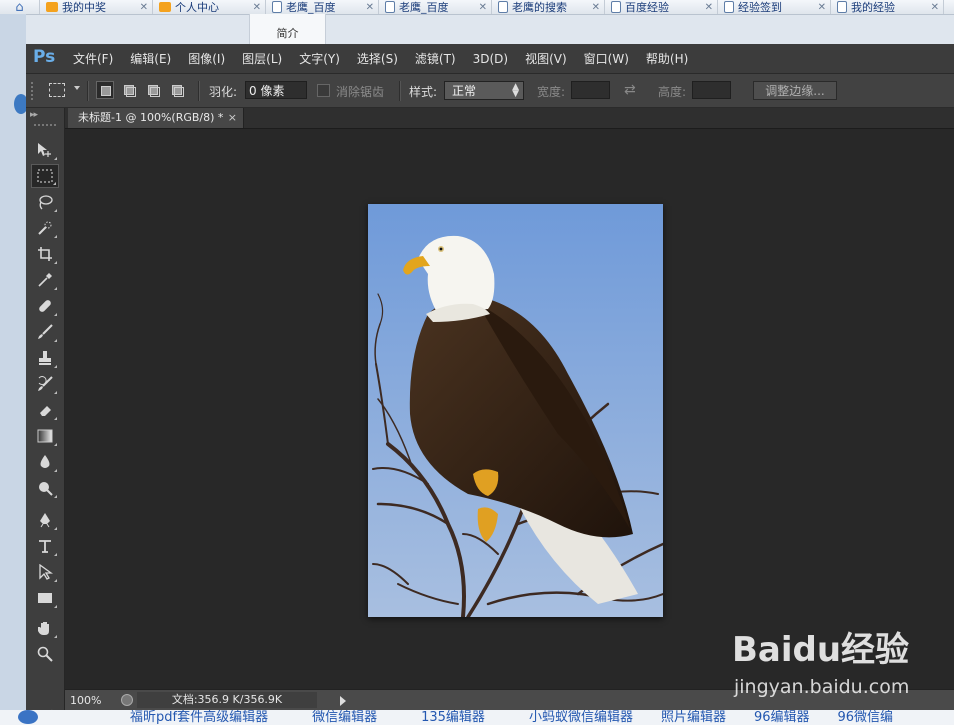 Image resolution: width=954 pixels, height=725 pixels. I want to click on browser-tab: 我的中奖 ✕, so click(96, 7).